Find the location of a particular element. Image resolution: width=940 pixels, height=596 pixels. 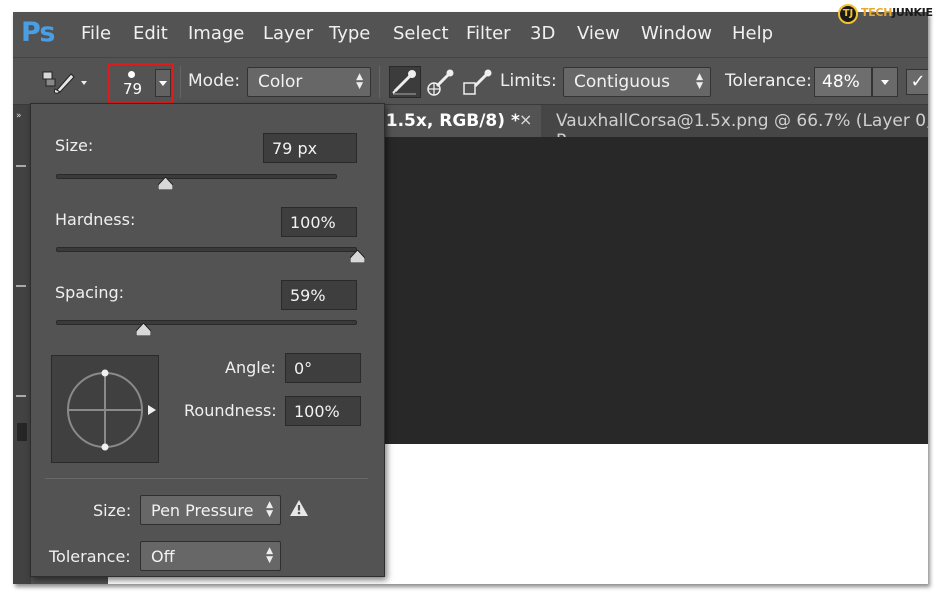

spacing-label: Spacing: is located at coordinates (90, 292).